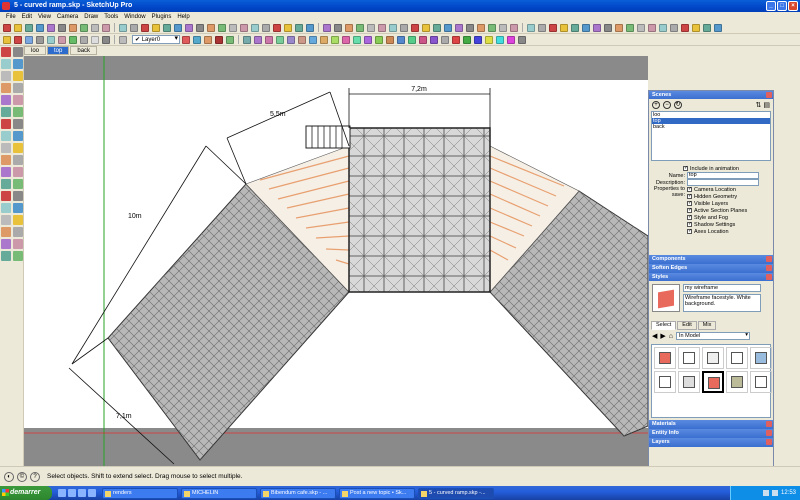 This screenshot has height=500, width=800. I want to click on styles-panel-header: Styles, so click(711, 277).